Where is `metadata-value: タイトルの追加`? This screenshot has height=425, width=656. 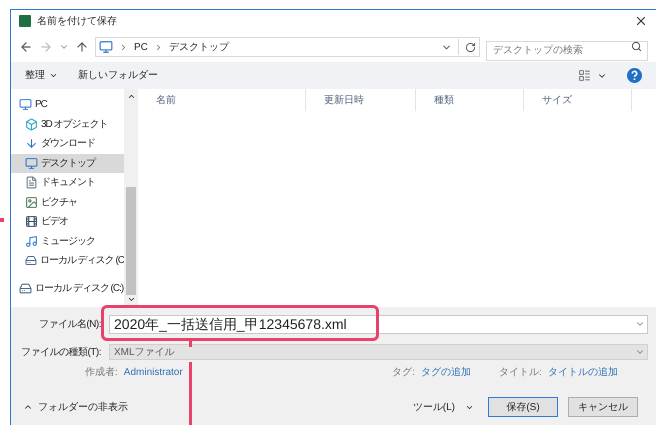 metadata-value: タイトルの追加 is located at coordinates (583, 372).